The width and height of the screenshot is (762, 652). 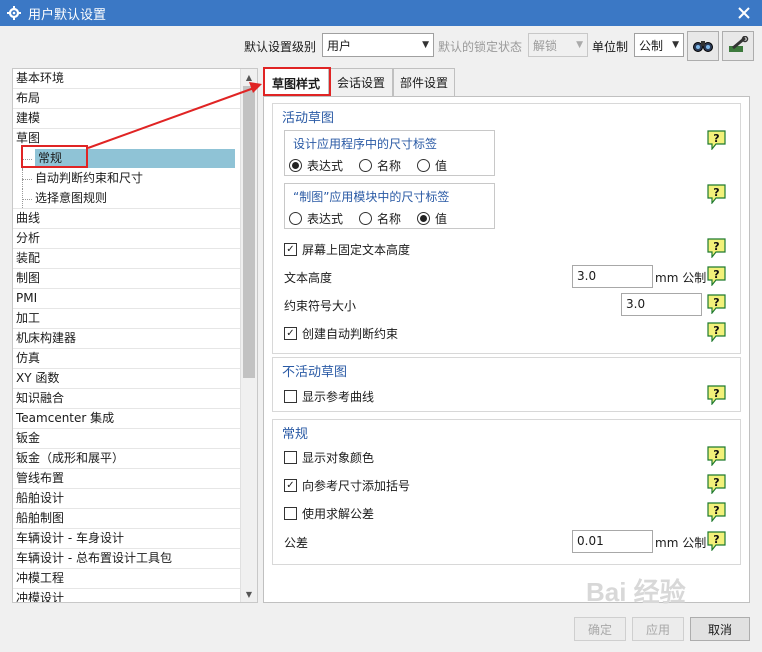 What do you see at coordinates (135, 319) in the screenshot?
I see `tree-item-manufacturing: 加工` at bounding box center [135, 319].